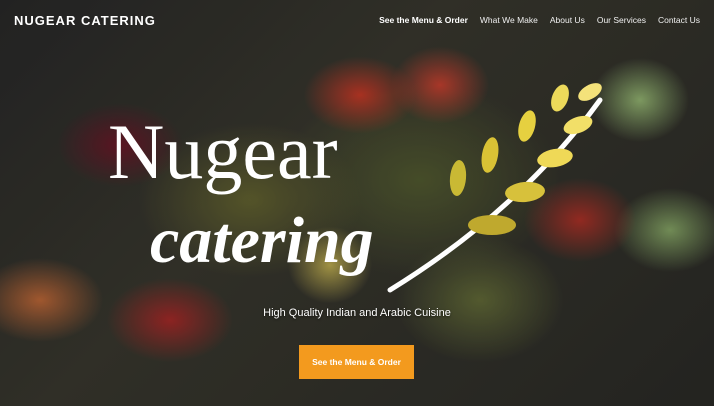 The height and width of the screenshot is (406, 714). What do you see at coordinates (357, 313) in the screenshot?
I see `hero-tagline: High Quality Indian and Arabic Cuisine` at bounding box center [357, 313].